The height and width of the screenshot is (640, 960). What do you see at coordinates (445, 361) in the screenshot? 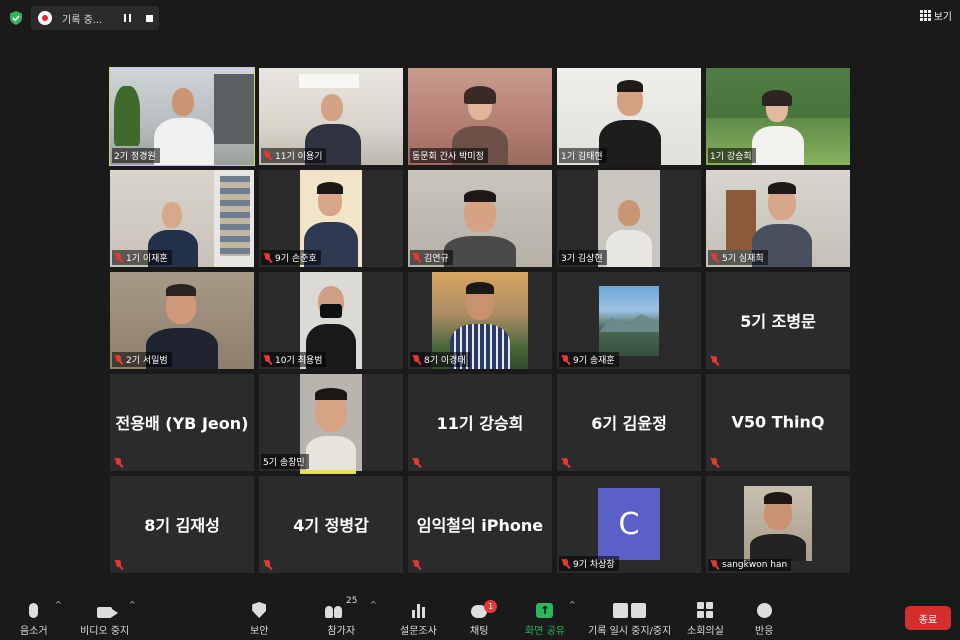
I see `participant-name: 8기 이경태` at bounding box center [445, 361].